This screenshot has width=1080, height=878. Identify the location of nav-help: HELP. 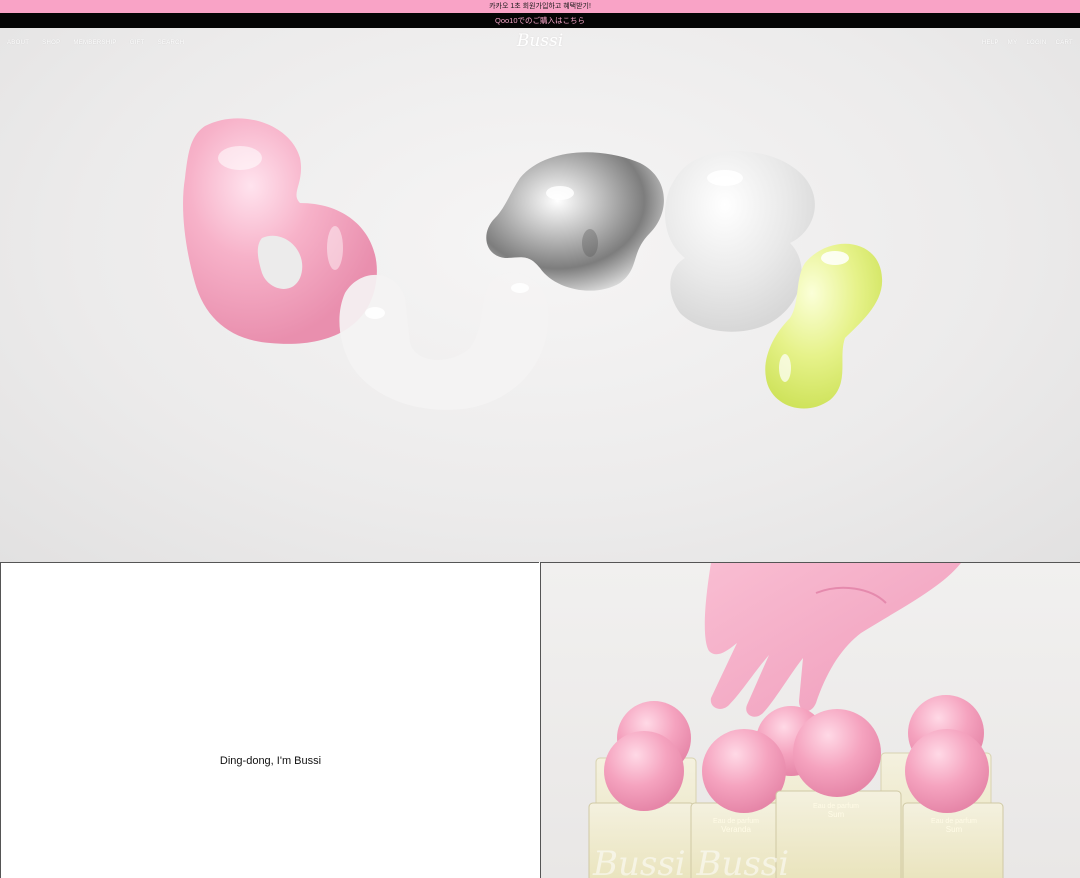
(990, 43).